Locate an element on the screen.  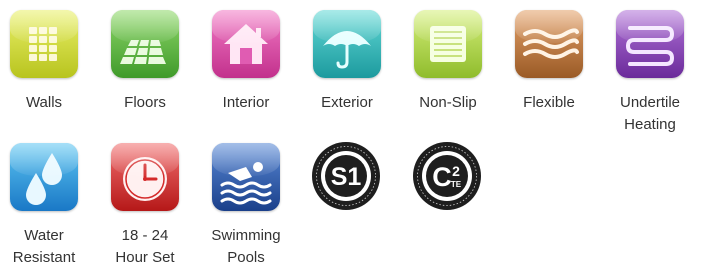
flexible-tile is located at coordinates (549, 44).